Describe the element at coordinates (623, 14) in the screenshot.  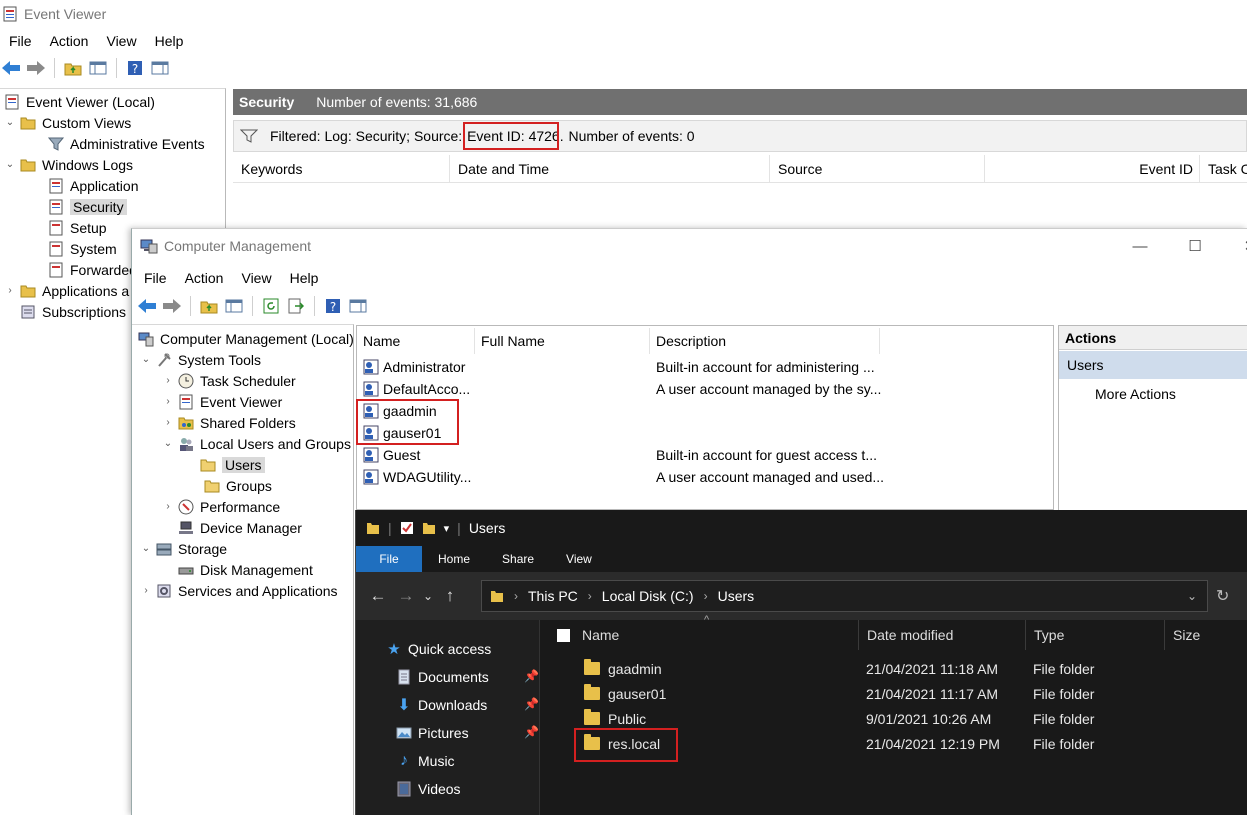
I see `event-viewer-titlebar: Event Viewer` at that location.